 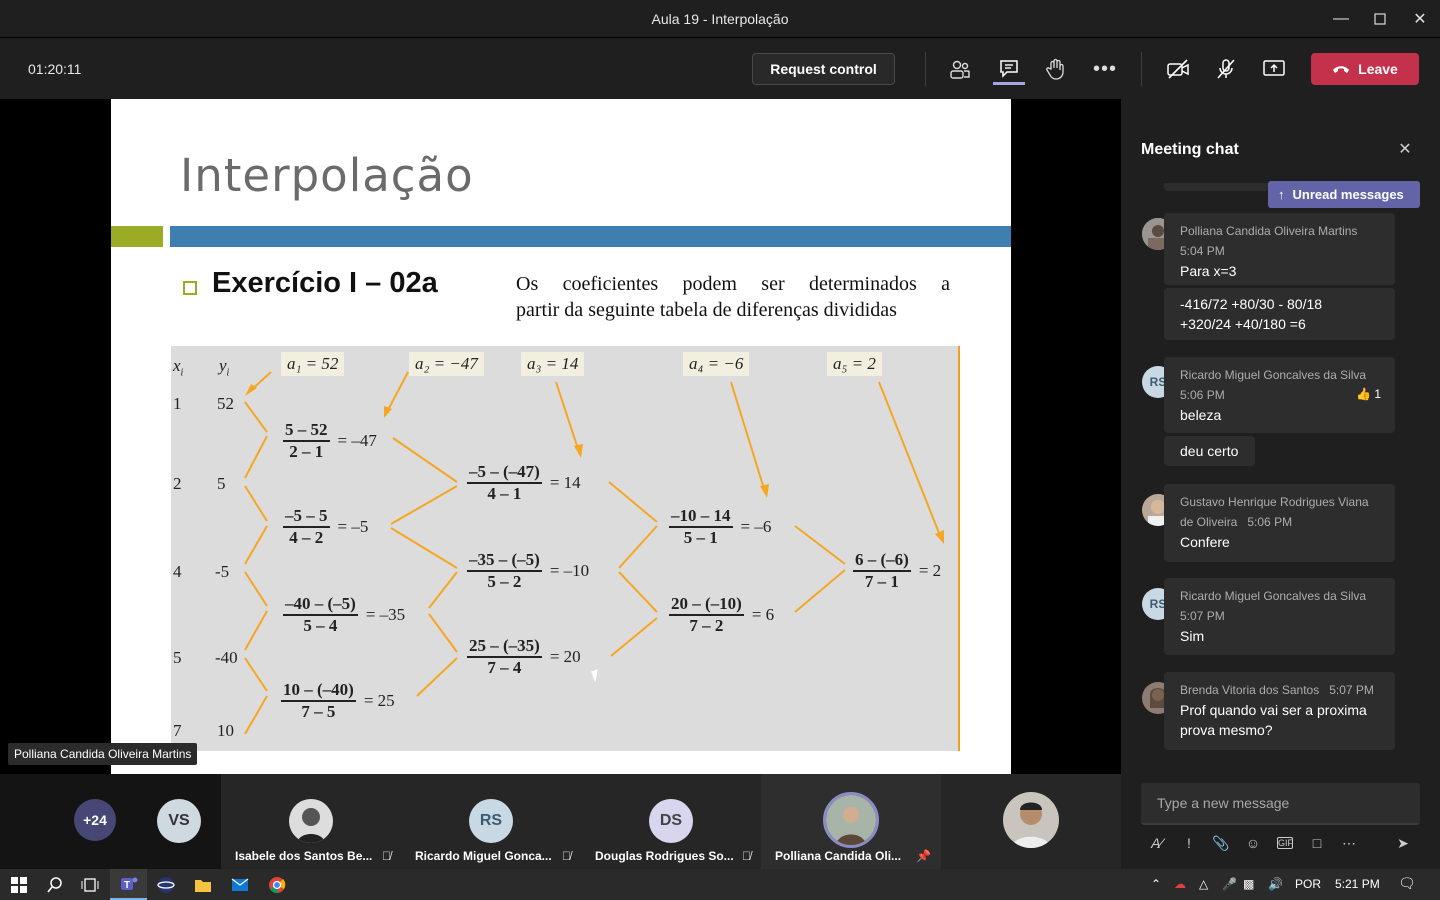 I want to click on camera-off-icon, so click(x=1178, y=69).